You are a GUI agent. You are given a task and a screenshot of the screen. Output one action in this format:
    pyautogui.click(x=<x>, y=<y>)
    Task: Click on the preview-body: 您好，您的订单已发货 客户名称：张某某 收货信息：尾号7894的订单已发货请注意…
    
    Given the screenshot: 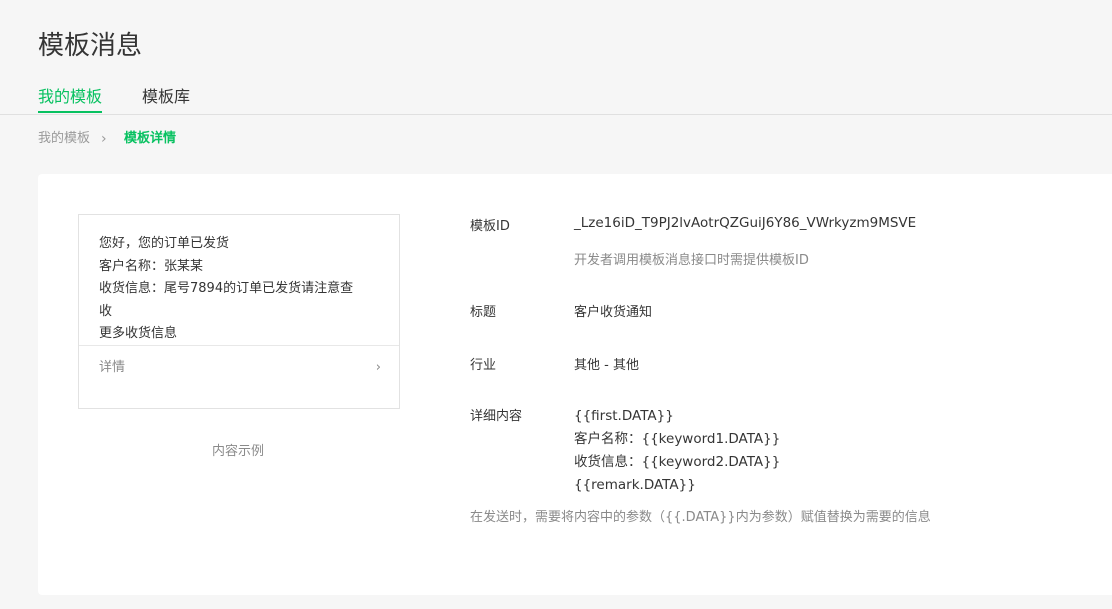 What is the action you would take?
    pyautogui.click(x=239, y=280)
    